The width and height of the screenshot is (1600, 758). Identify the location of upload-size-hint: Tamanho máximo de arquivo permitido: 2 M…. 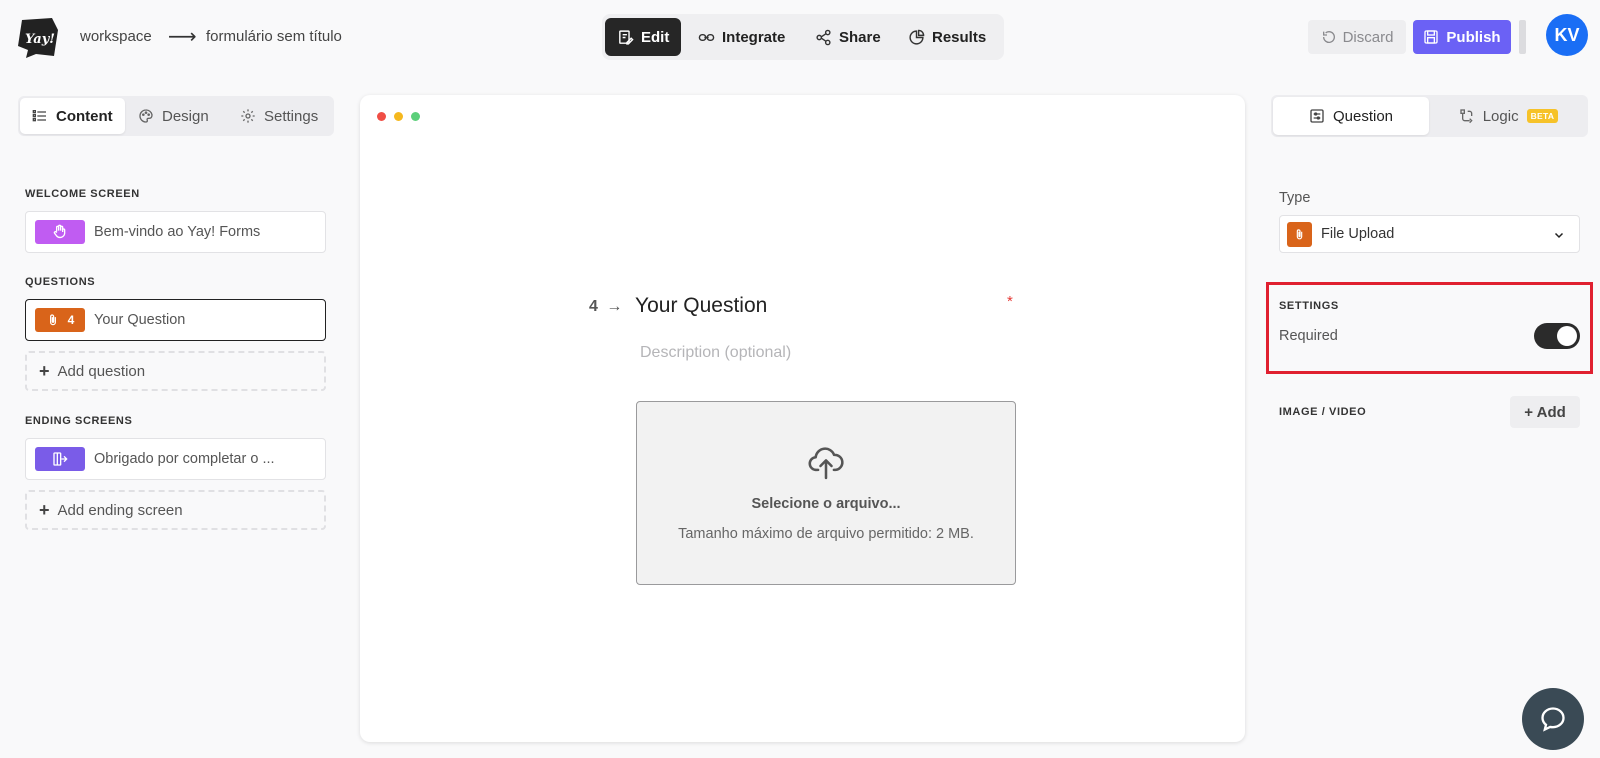
(826, 534).